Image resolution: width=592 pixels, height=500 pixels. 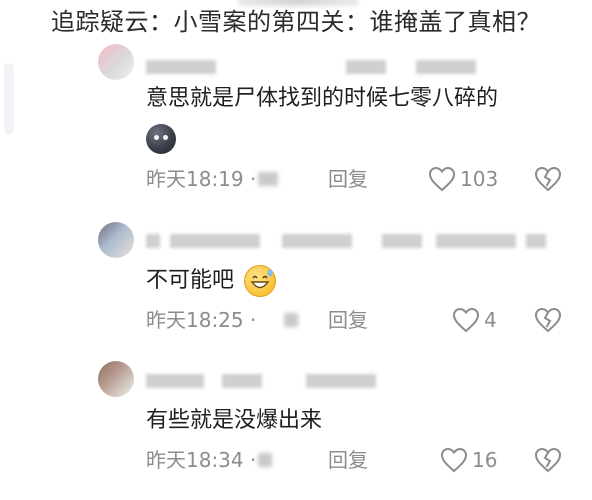 What do you see at coordinates (479, 179) in the screenshot?
I see `like-count: 103` at bounding box center [479, 179].